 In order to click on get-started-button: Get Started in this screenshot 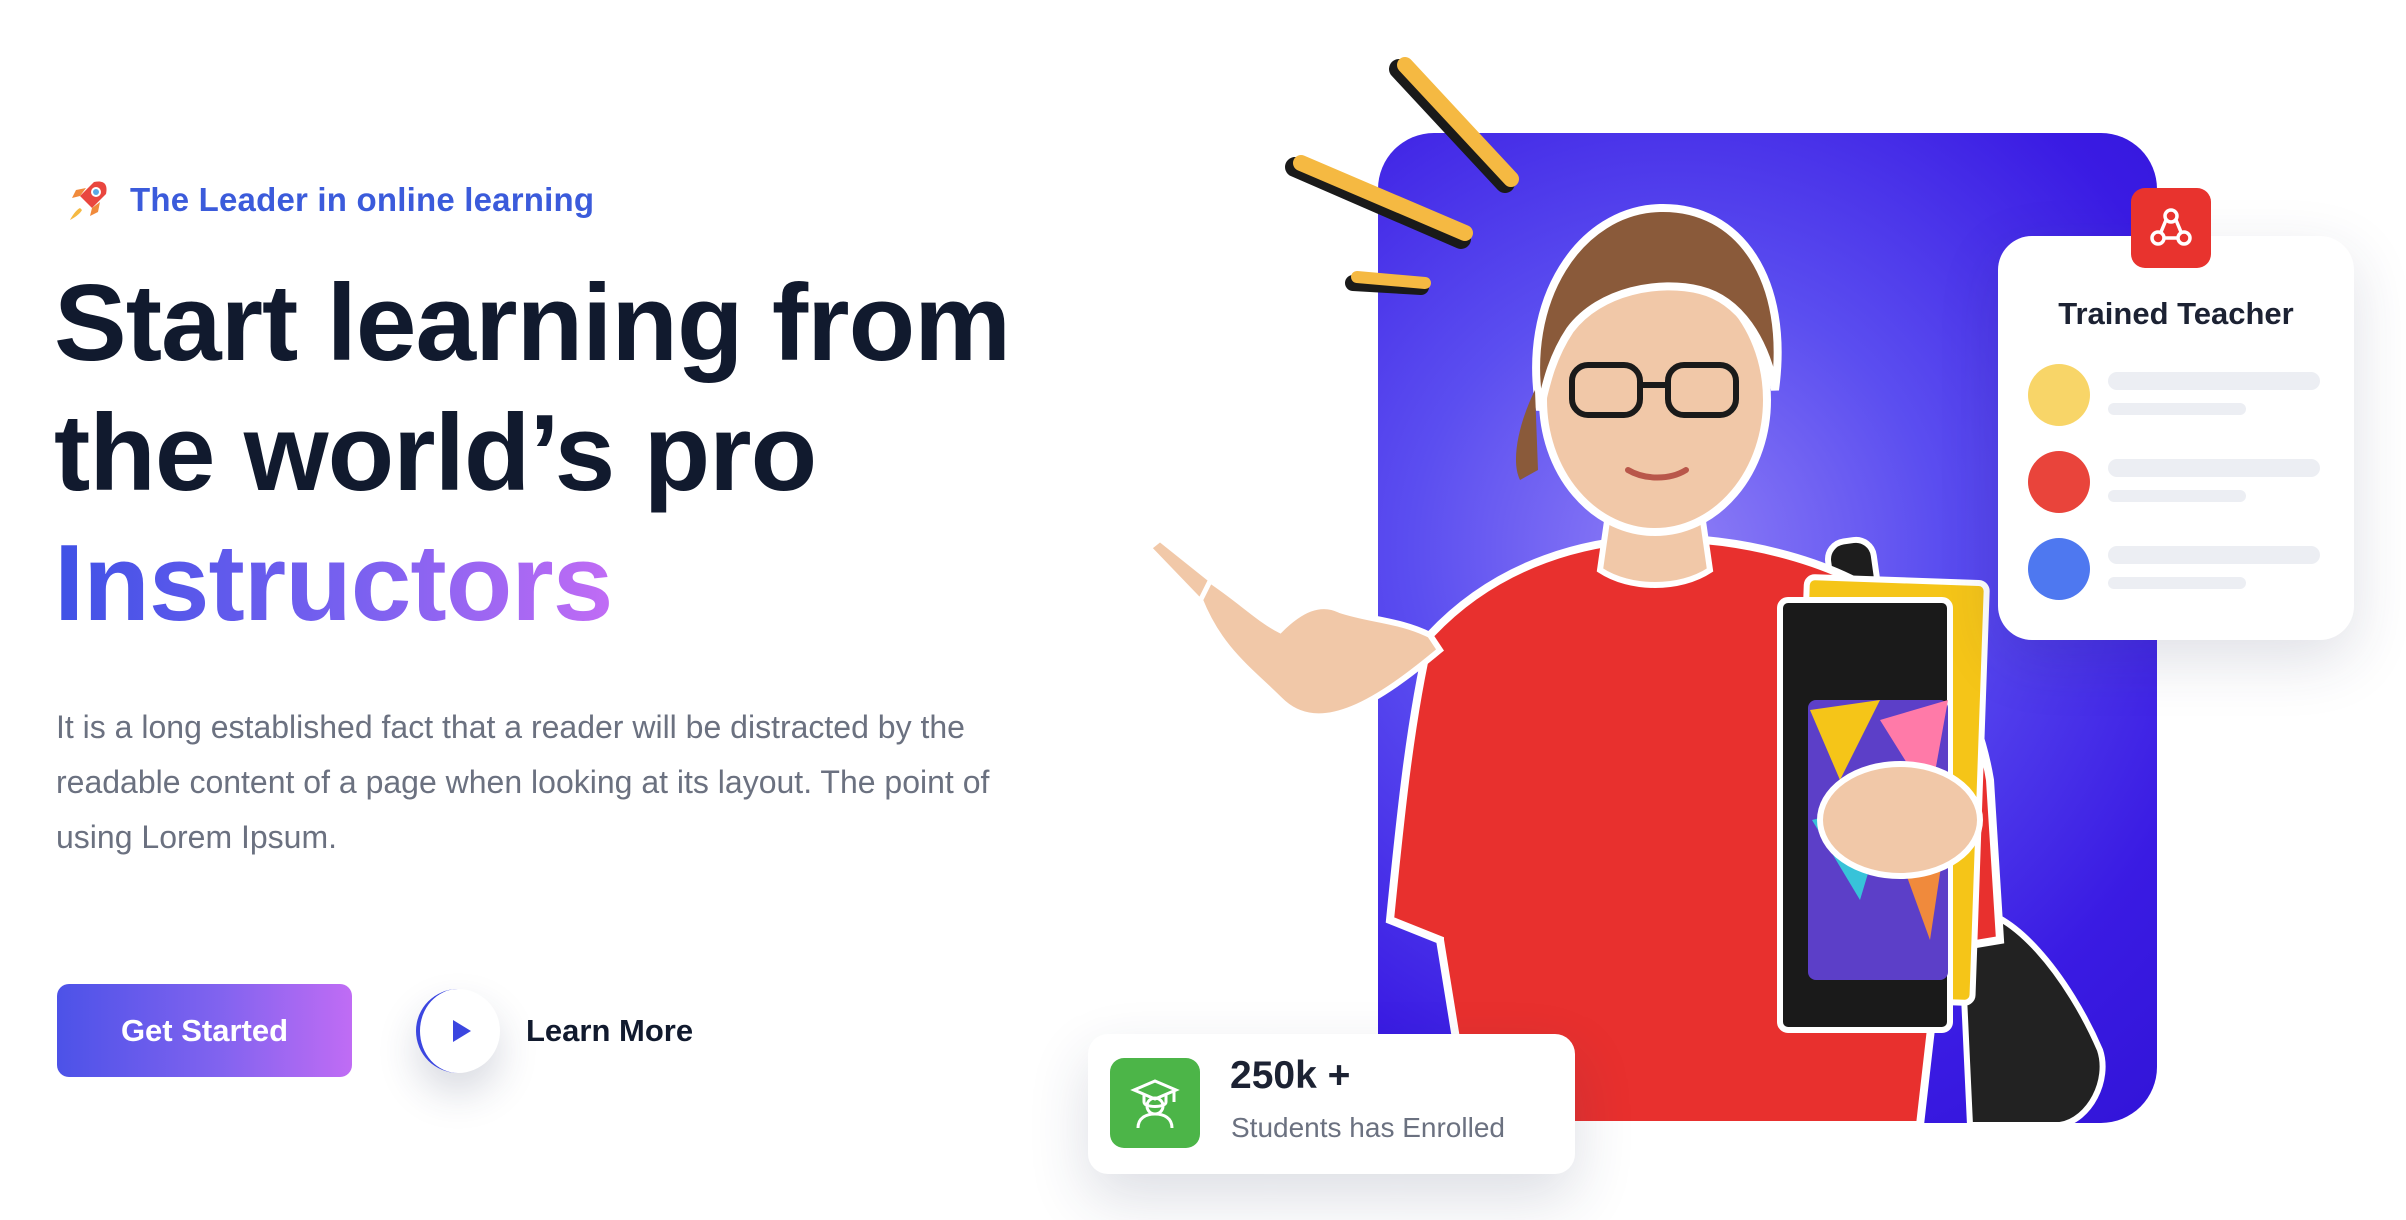, I will do `click(204, 1030)`.